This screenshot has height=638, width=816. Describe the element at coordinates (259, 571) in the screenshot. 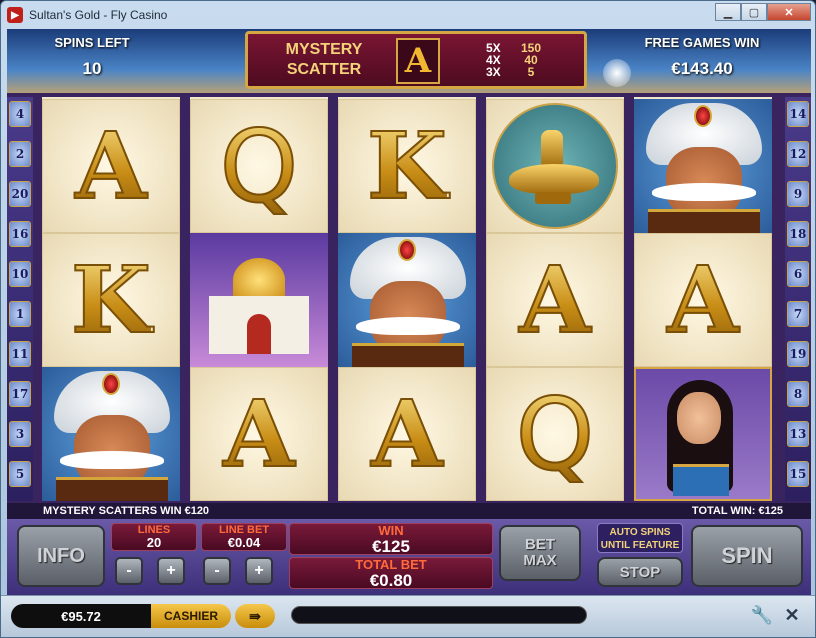

I see `line-bet-increase-button: +` at that location.